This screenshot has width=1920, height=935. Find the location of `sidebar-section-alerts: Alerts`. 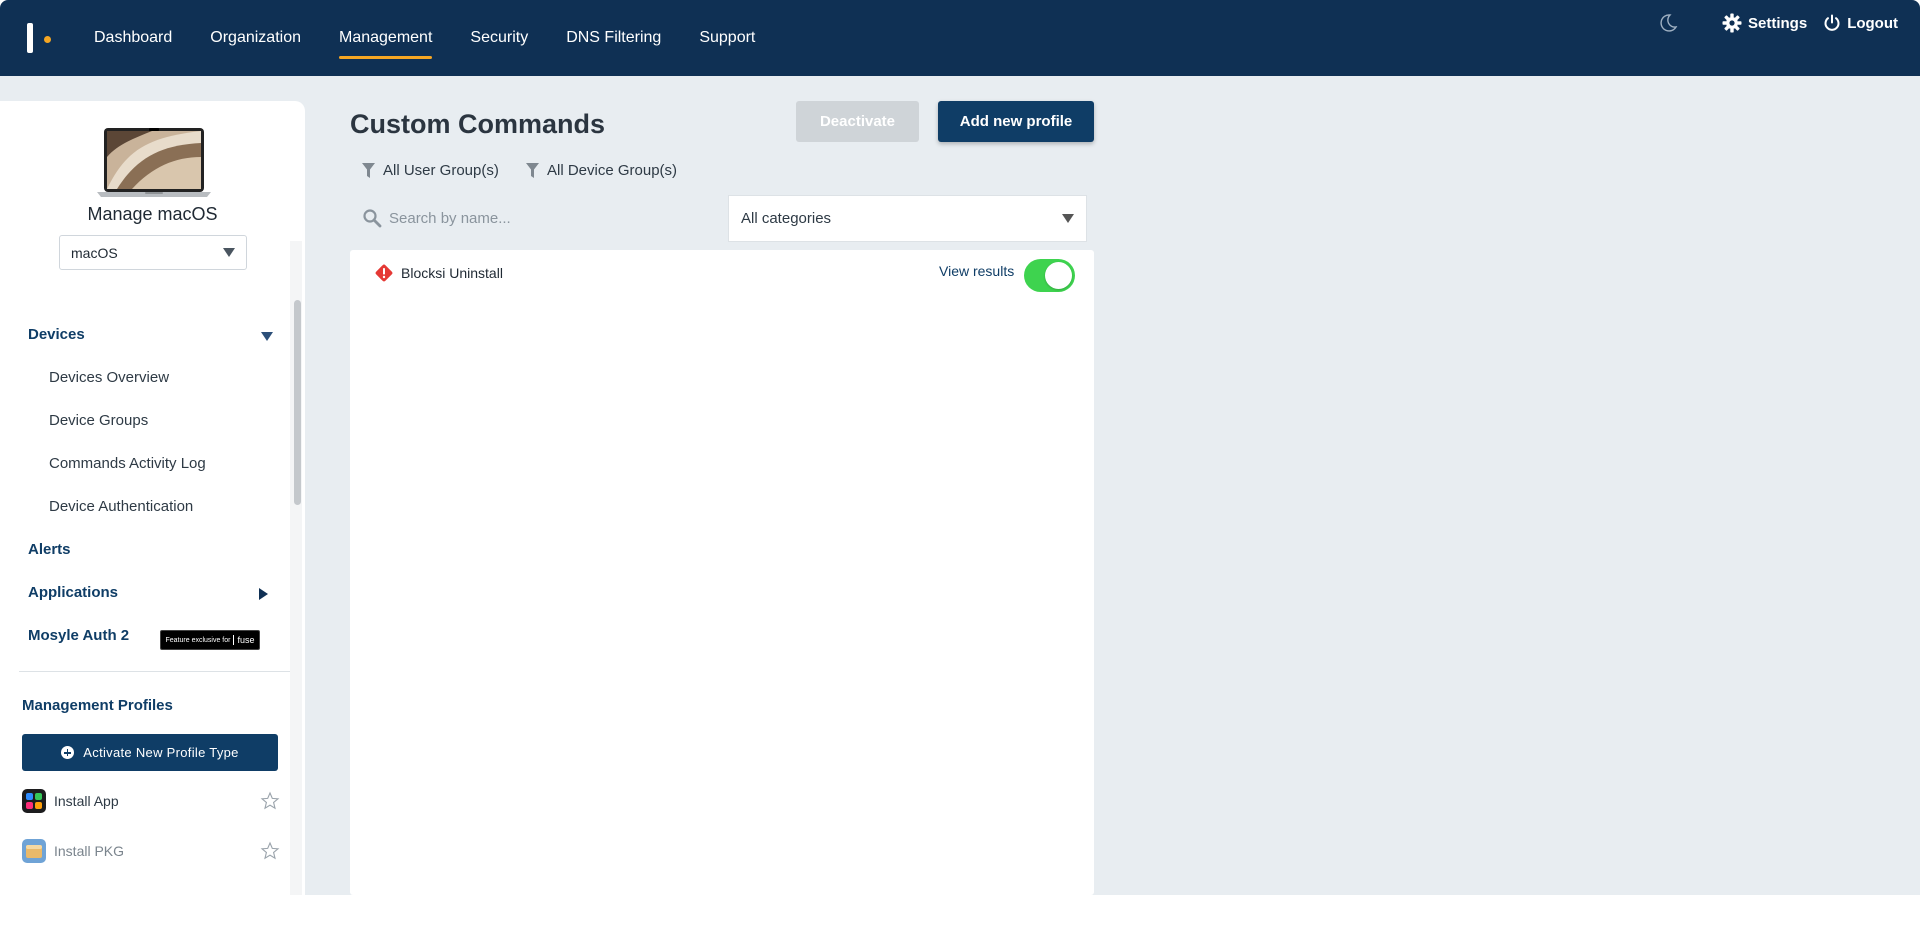

sidebar-section-alerts: Alerts is located at coordinates (49, 549).